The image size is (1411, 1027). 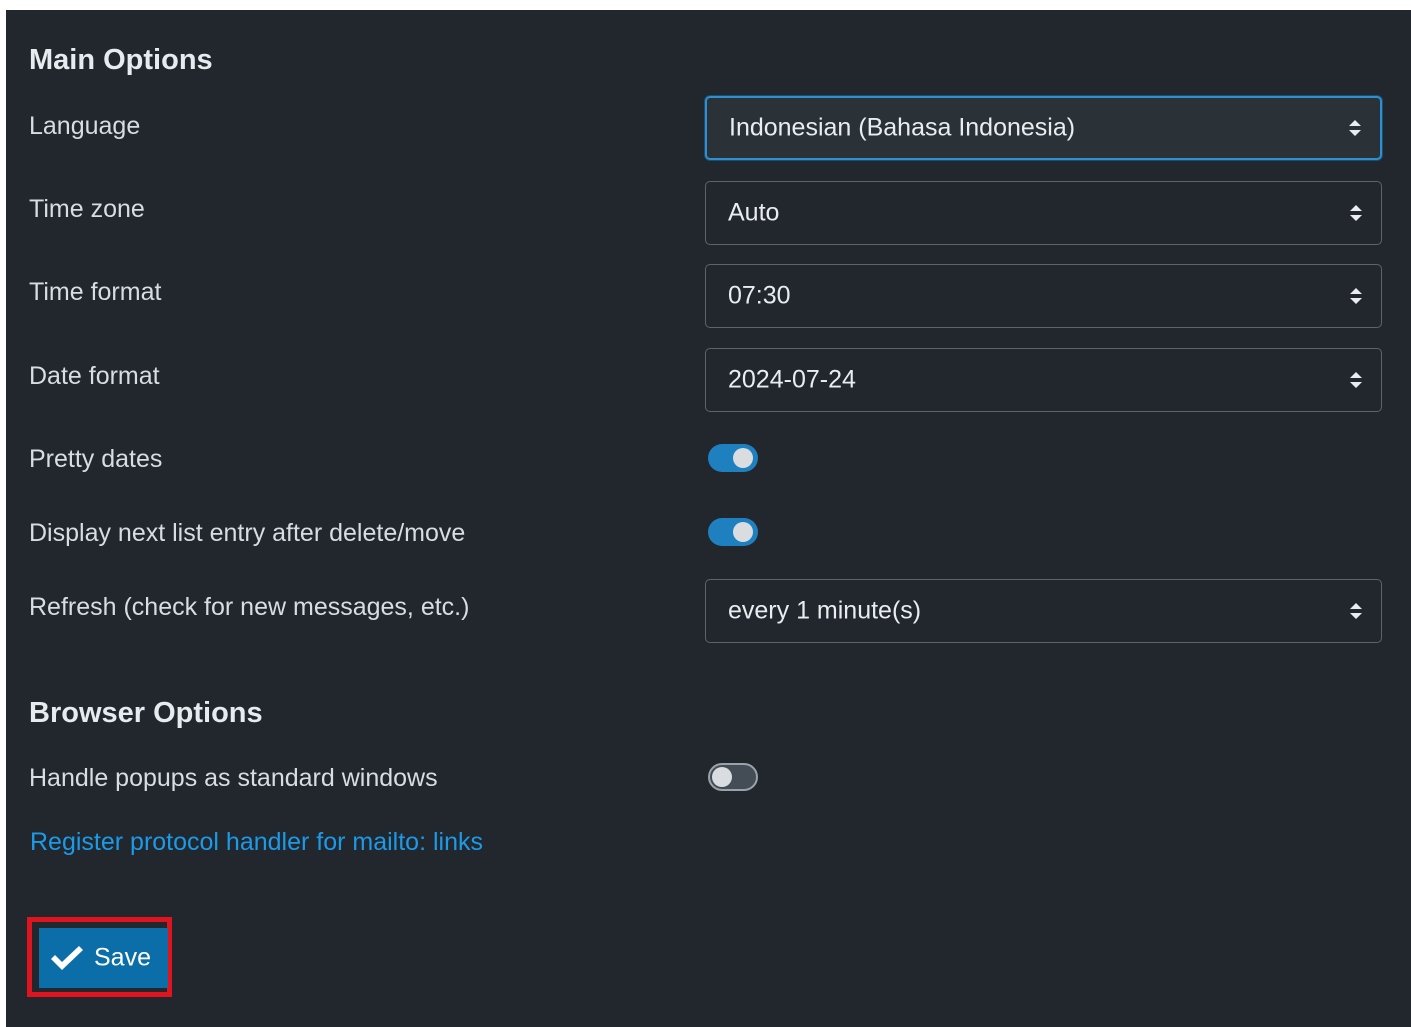 I want to click on time-zone-select: Auto, so click(x=1043, y=213).